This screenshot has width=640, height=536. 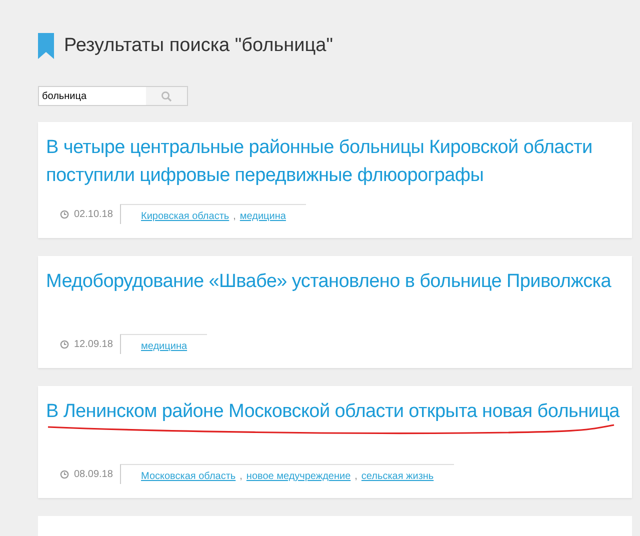 I want to click on result-title-link: Медоборудование «Швабе» установлено в больнице Приволжска, so click(x=328, y=282).